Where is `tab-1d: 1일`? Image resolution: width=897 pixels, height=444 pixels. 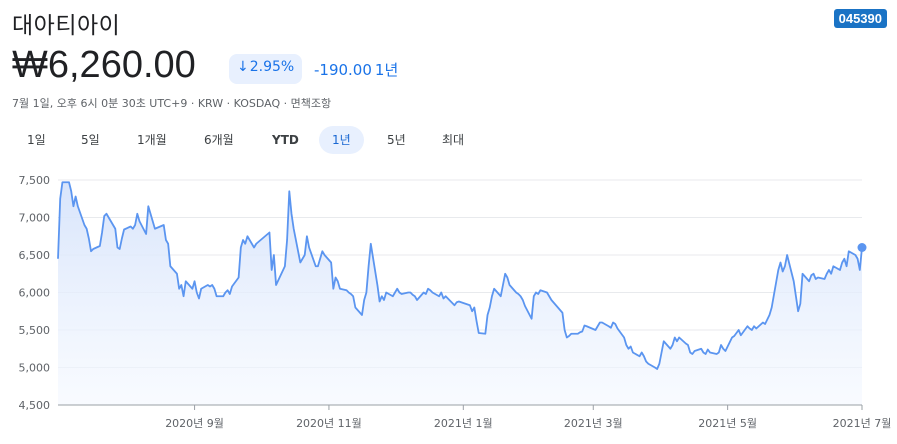
tab-1d: 1일 is located at coordinates (36, 140).